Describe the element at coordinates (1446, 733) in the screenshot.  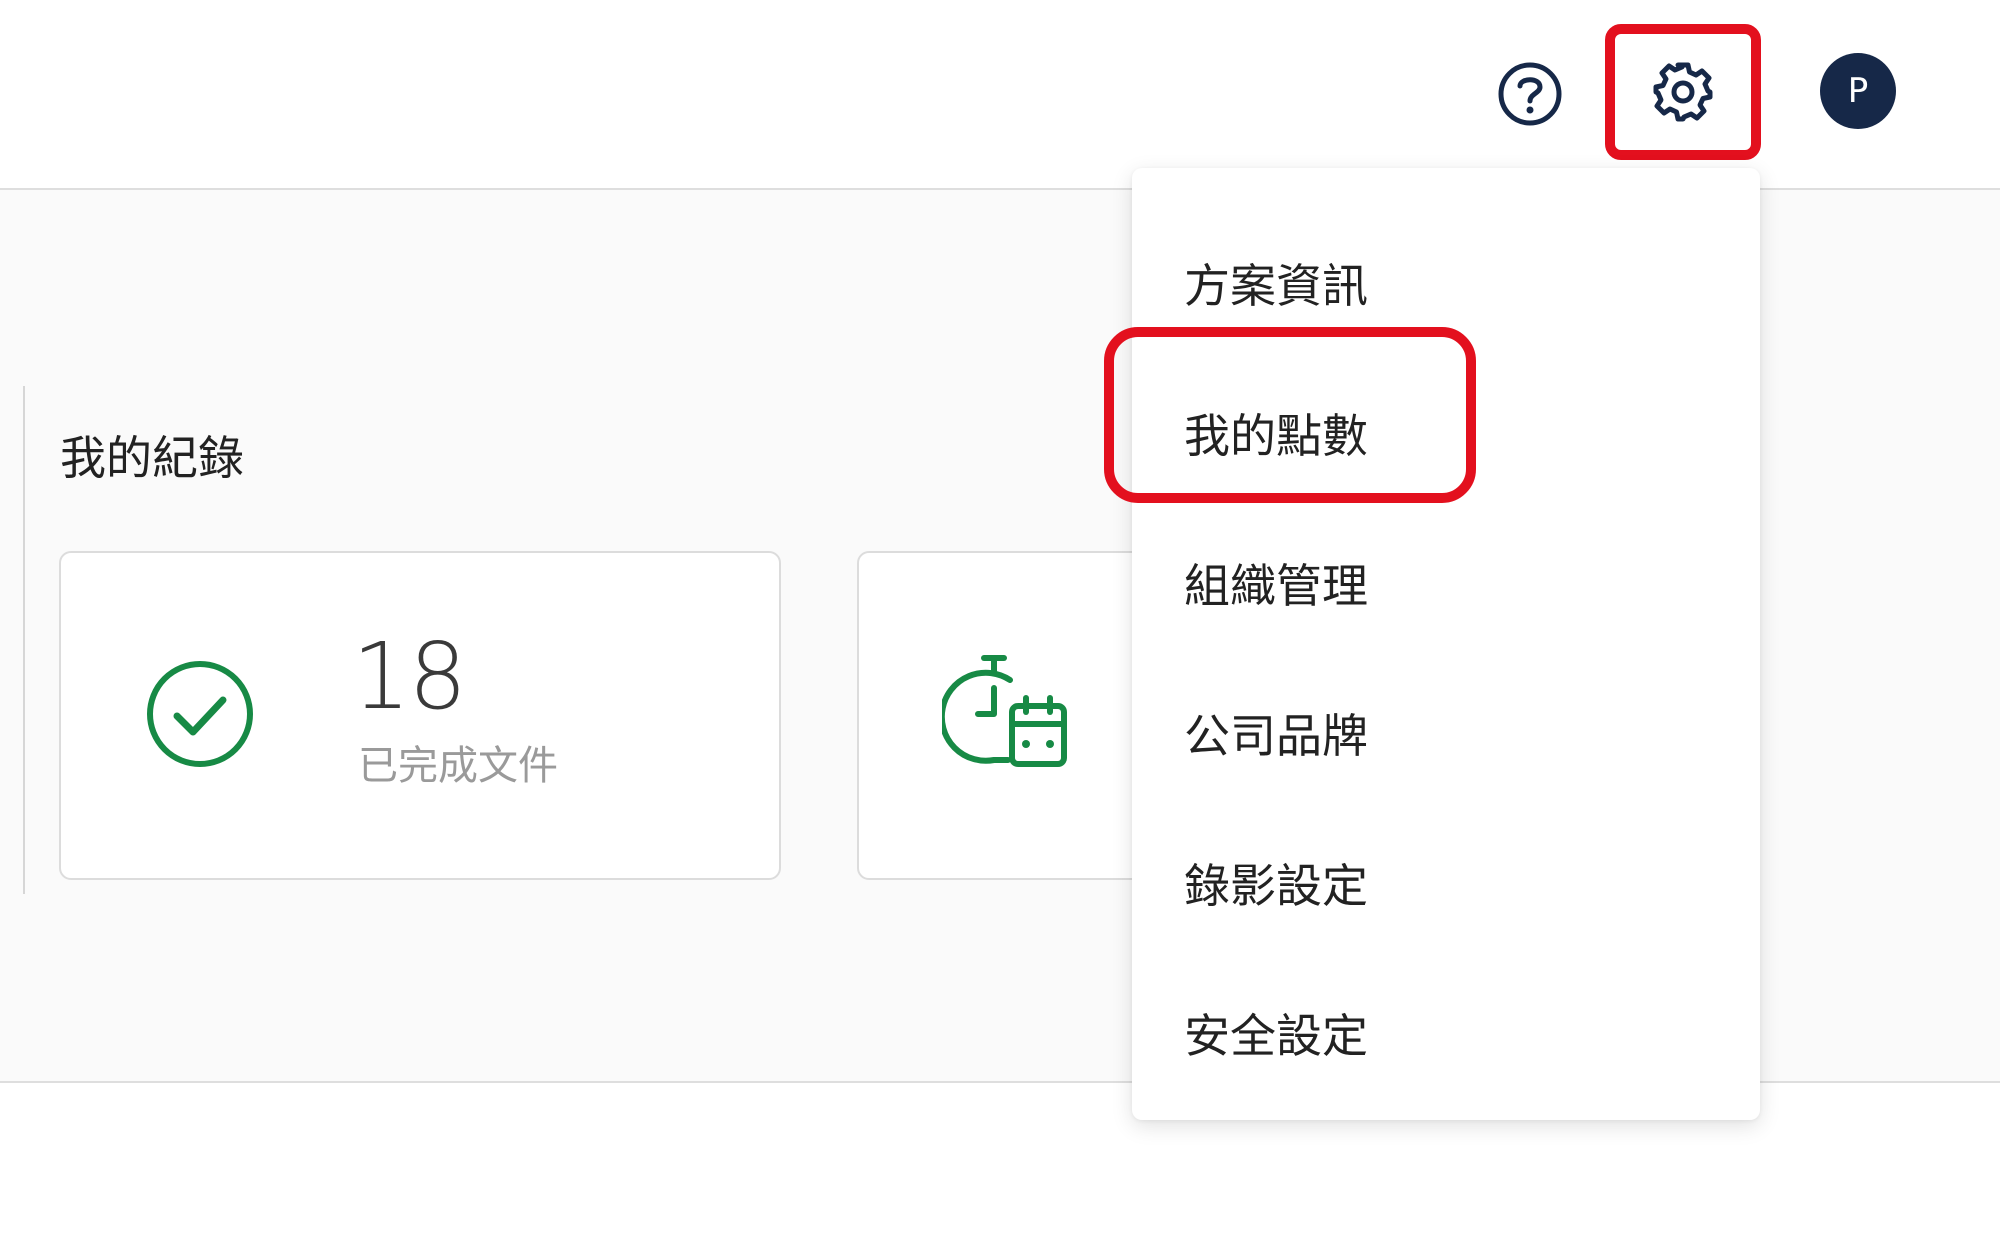
I see `menu-item-company-brand: 公司品牌` at that location.